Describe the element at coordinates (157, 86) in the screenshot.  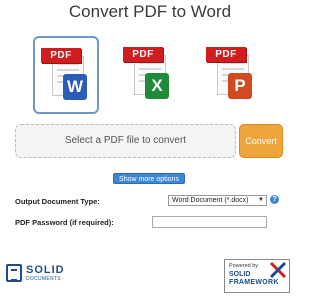
I see `excel-icon: X` at that location.